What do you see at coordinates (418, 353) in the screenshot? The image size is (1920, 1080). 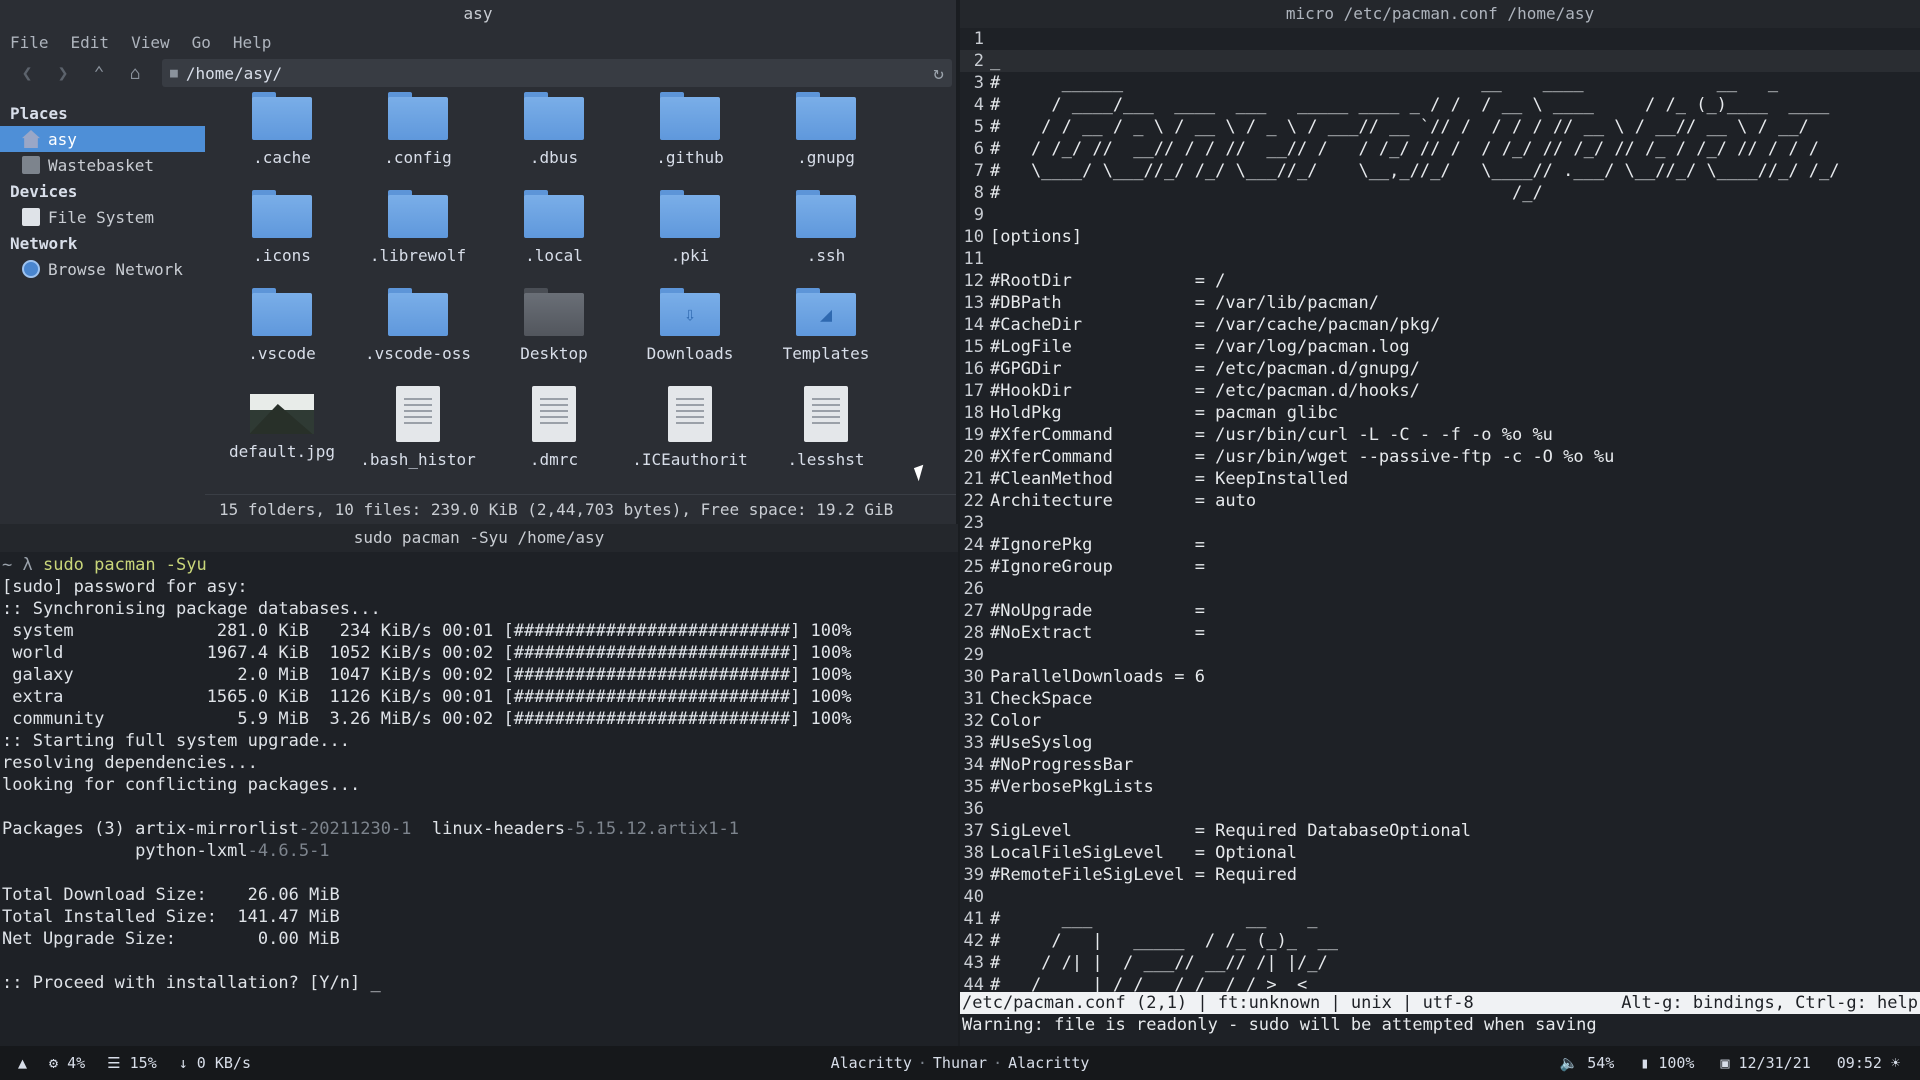 I see `file-label: .vscode-oss` at bounding box center [418, 353].